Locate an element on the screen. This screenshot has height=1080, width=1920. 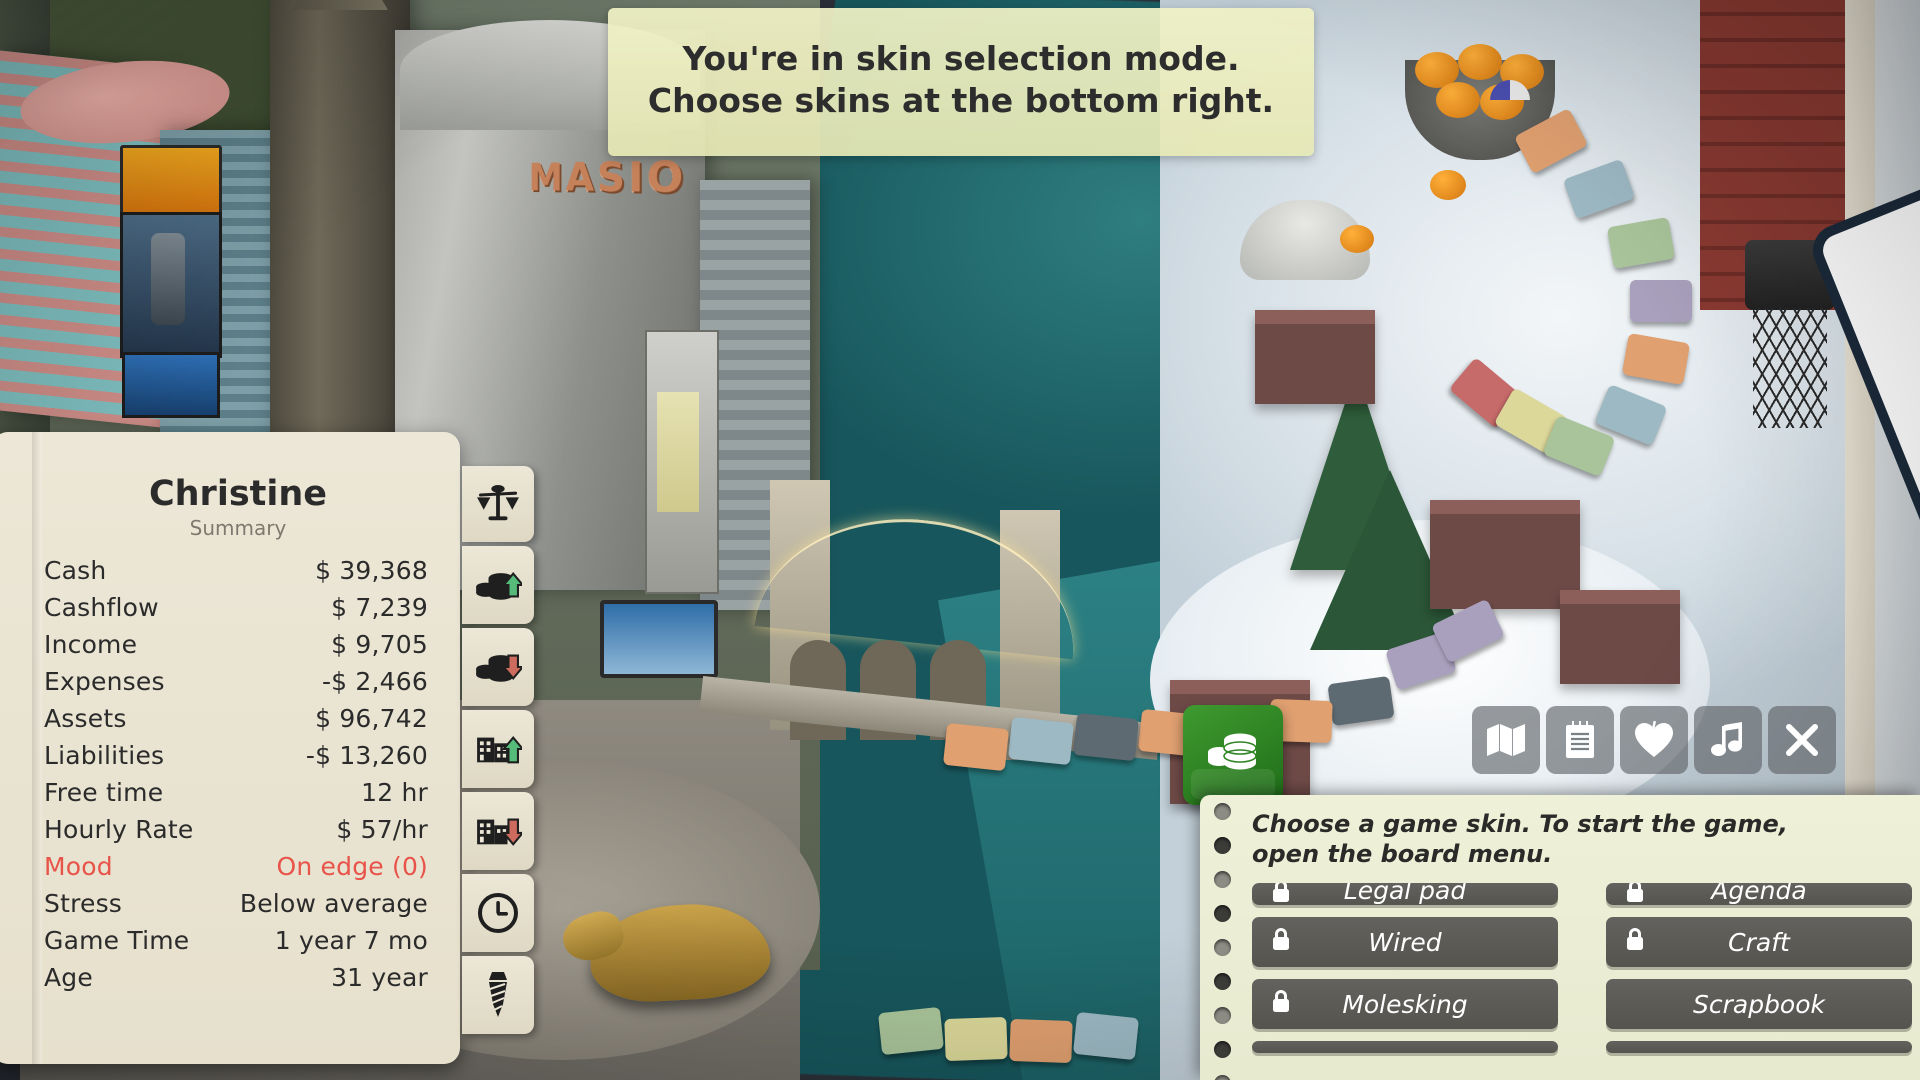
music-icon is located at coordinates (1728, 740).